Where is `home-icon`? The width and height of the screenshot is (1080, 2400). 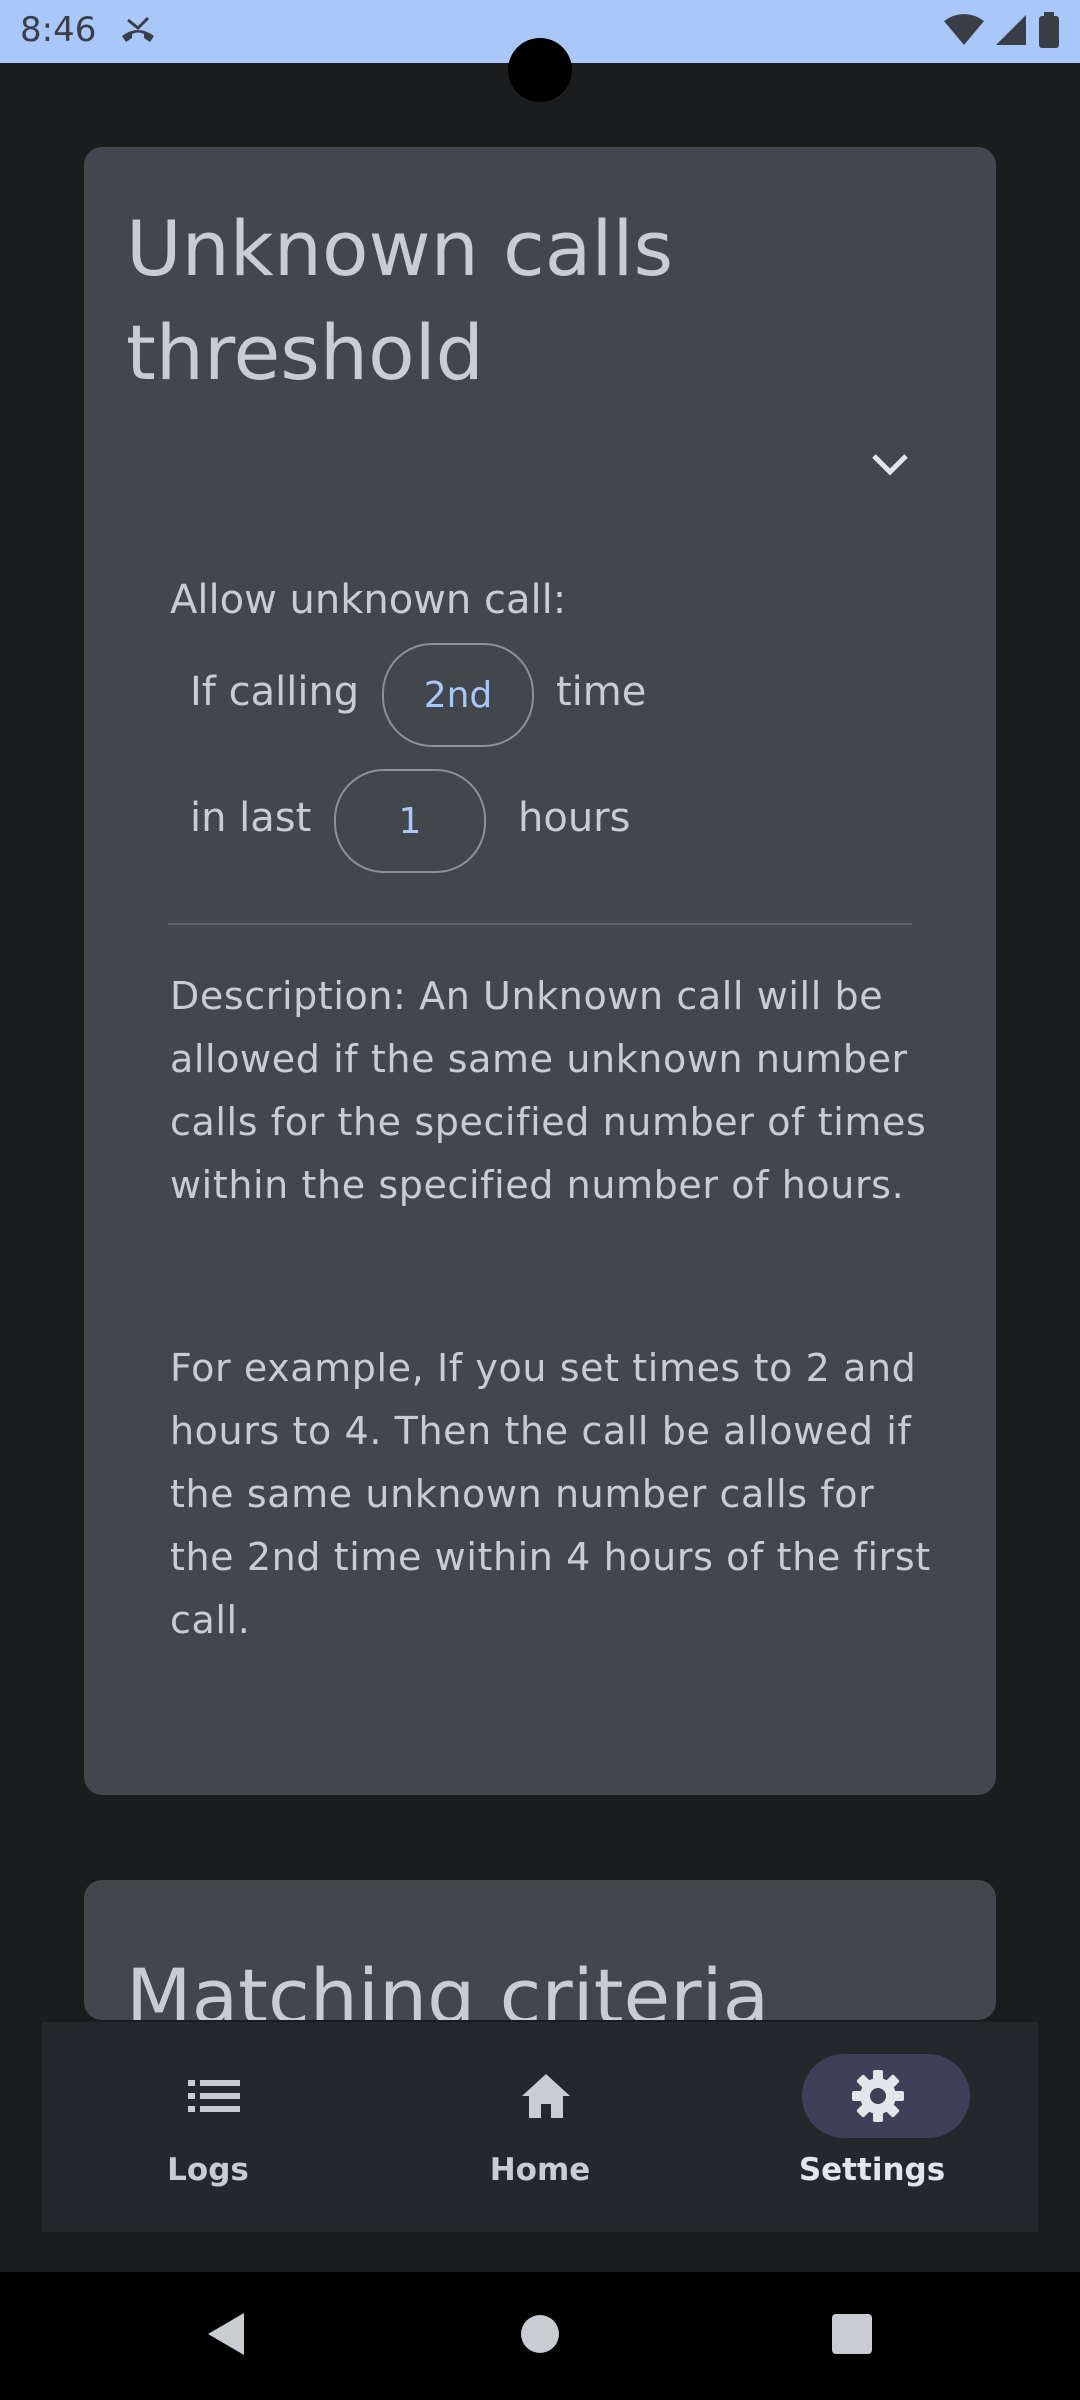
home-icon is located at coordinates (546, 2096).